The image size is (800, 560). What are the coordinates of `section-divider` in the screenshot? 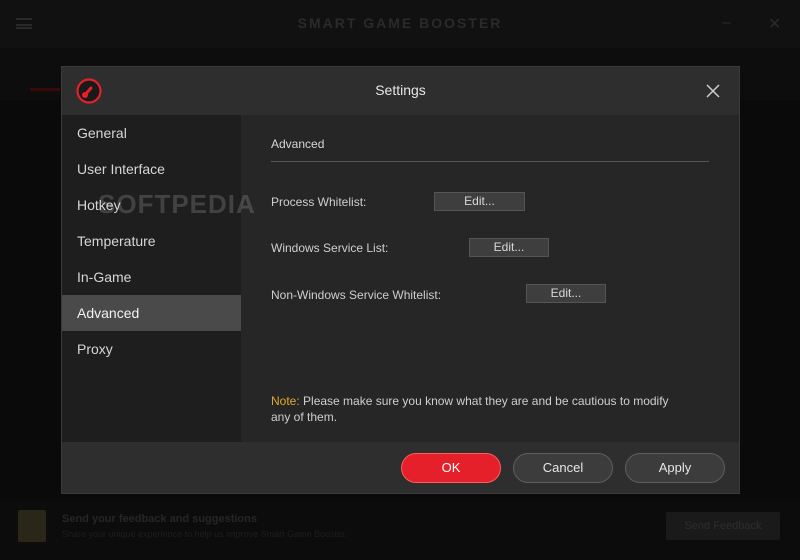 It's located at (490, 161).